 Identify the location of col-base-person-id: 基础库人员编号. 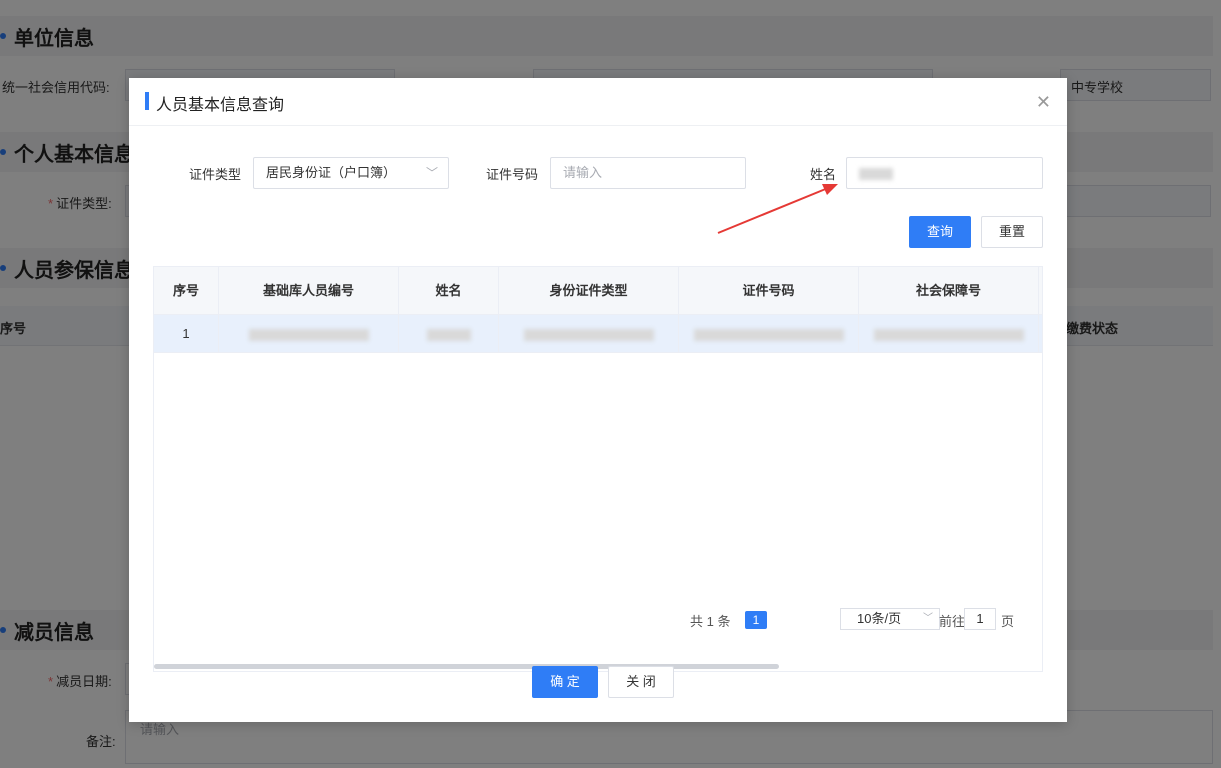
(309, 291).